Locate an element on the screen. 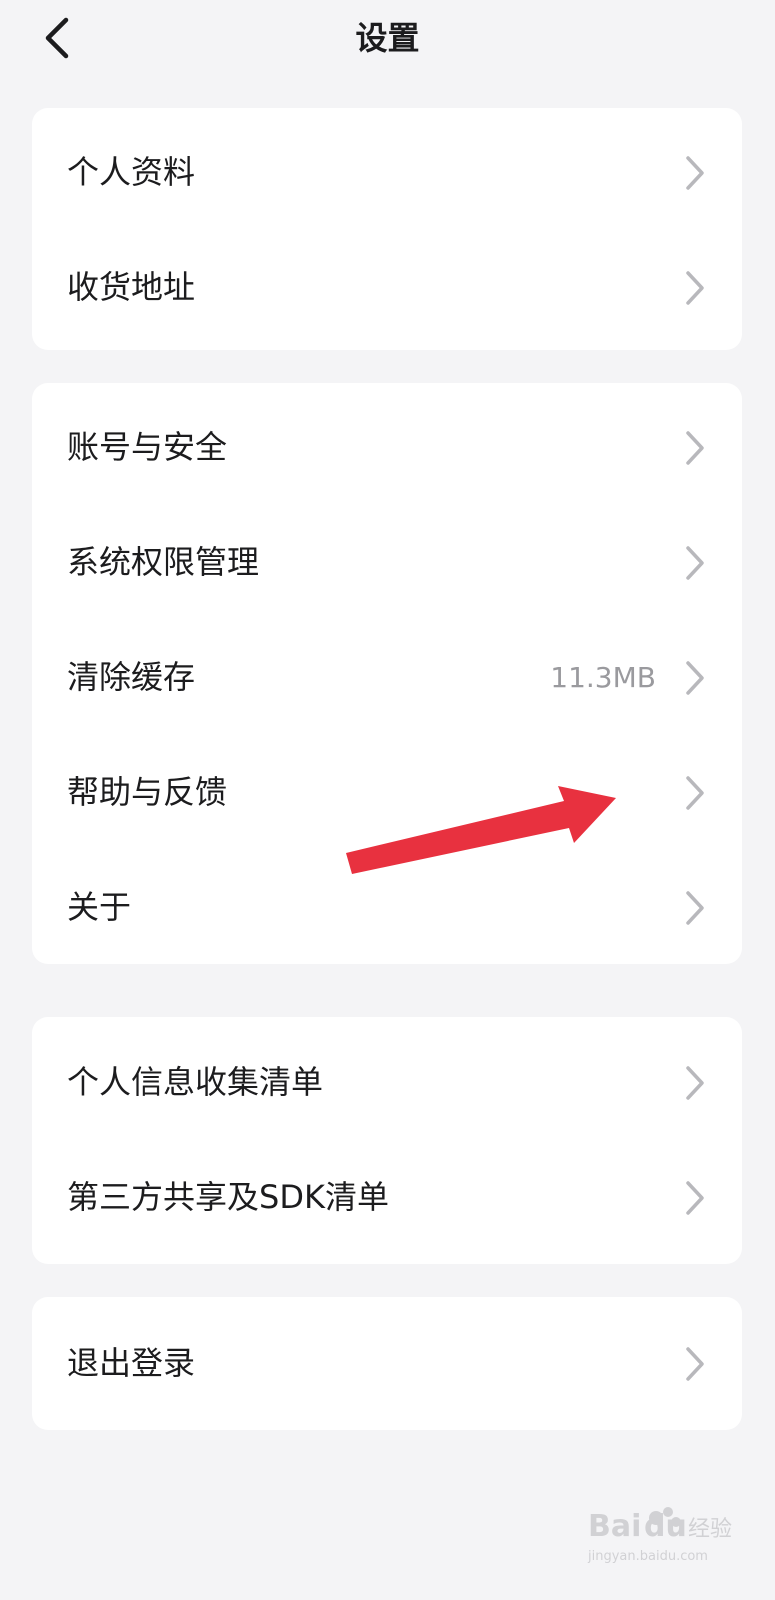  settings-row-label: 账号与安全 is located at coordinates (147, 447).